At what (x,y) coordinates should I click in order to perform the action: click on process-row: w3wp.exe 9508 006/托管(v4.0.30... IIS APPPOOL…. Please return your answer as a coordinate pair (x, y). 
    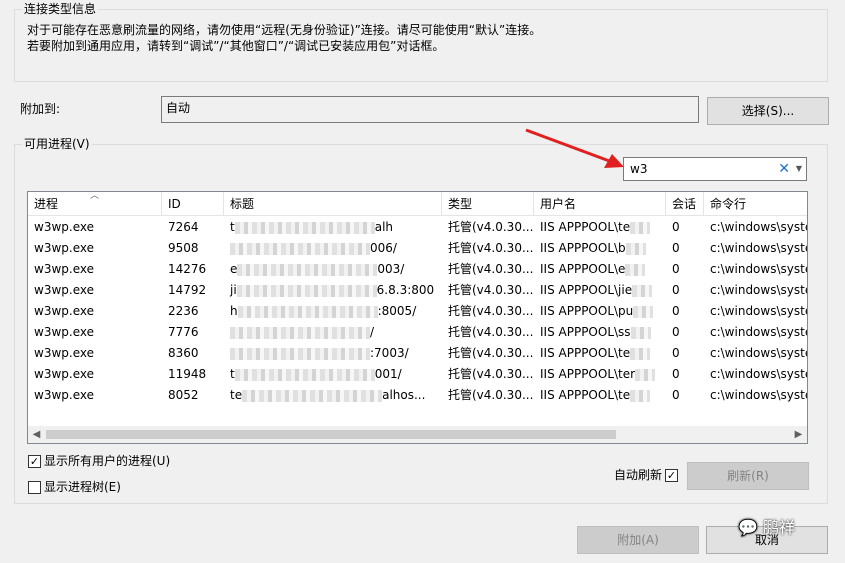
    Looking at the image, I should click on (417, 248).